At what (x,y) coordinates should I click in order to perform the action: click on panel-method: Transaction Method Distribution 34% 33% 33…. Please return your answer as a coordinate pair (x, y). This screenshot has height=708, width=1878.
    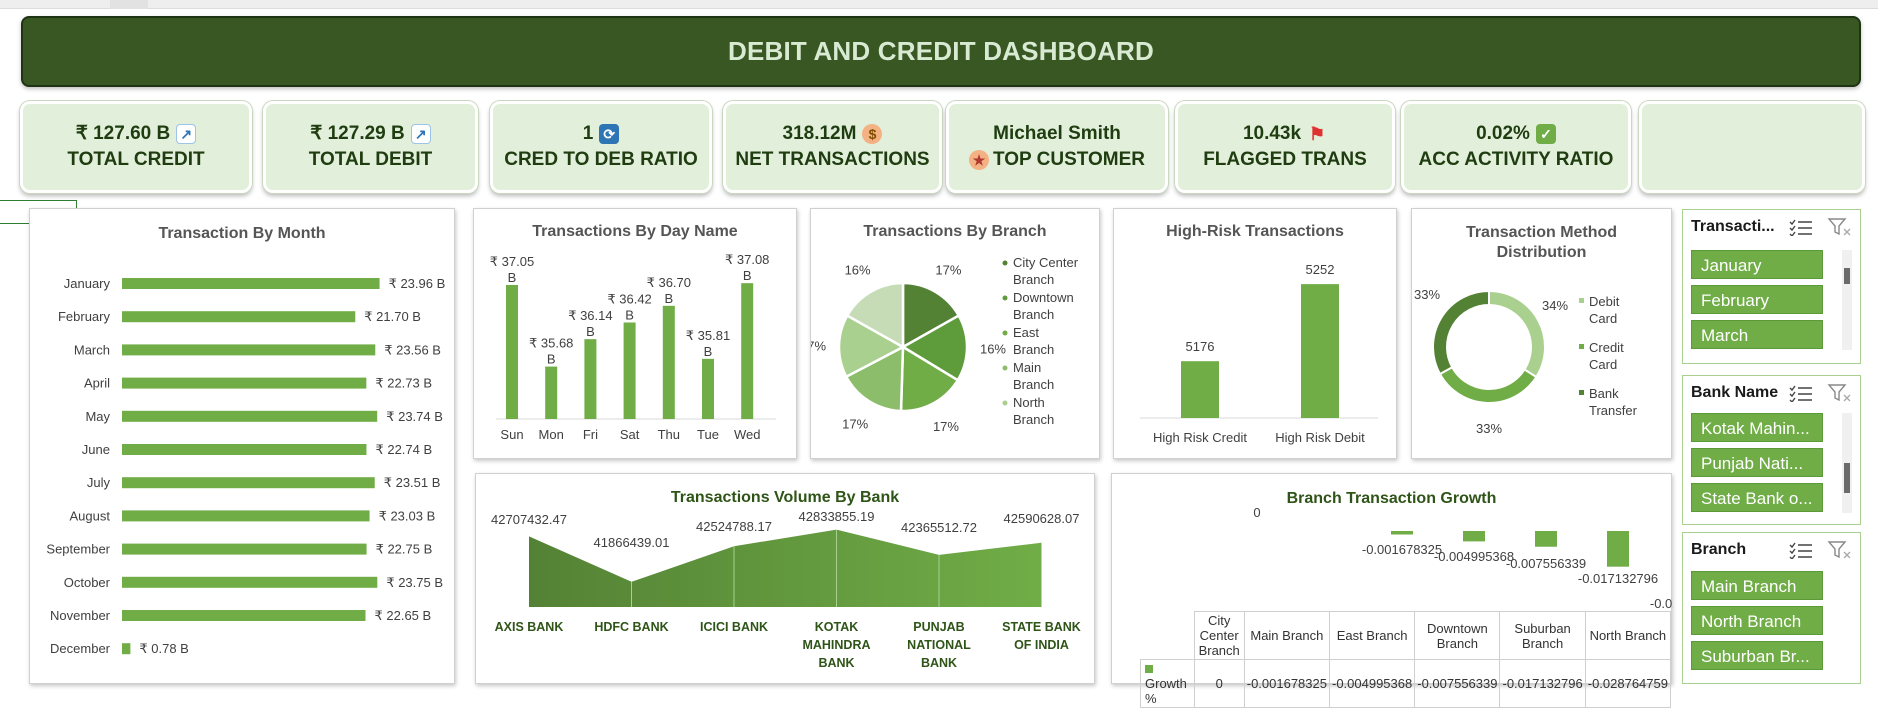
    Looking at the image, I should click on (1541, 333).